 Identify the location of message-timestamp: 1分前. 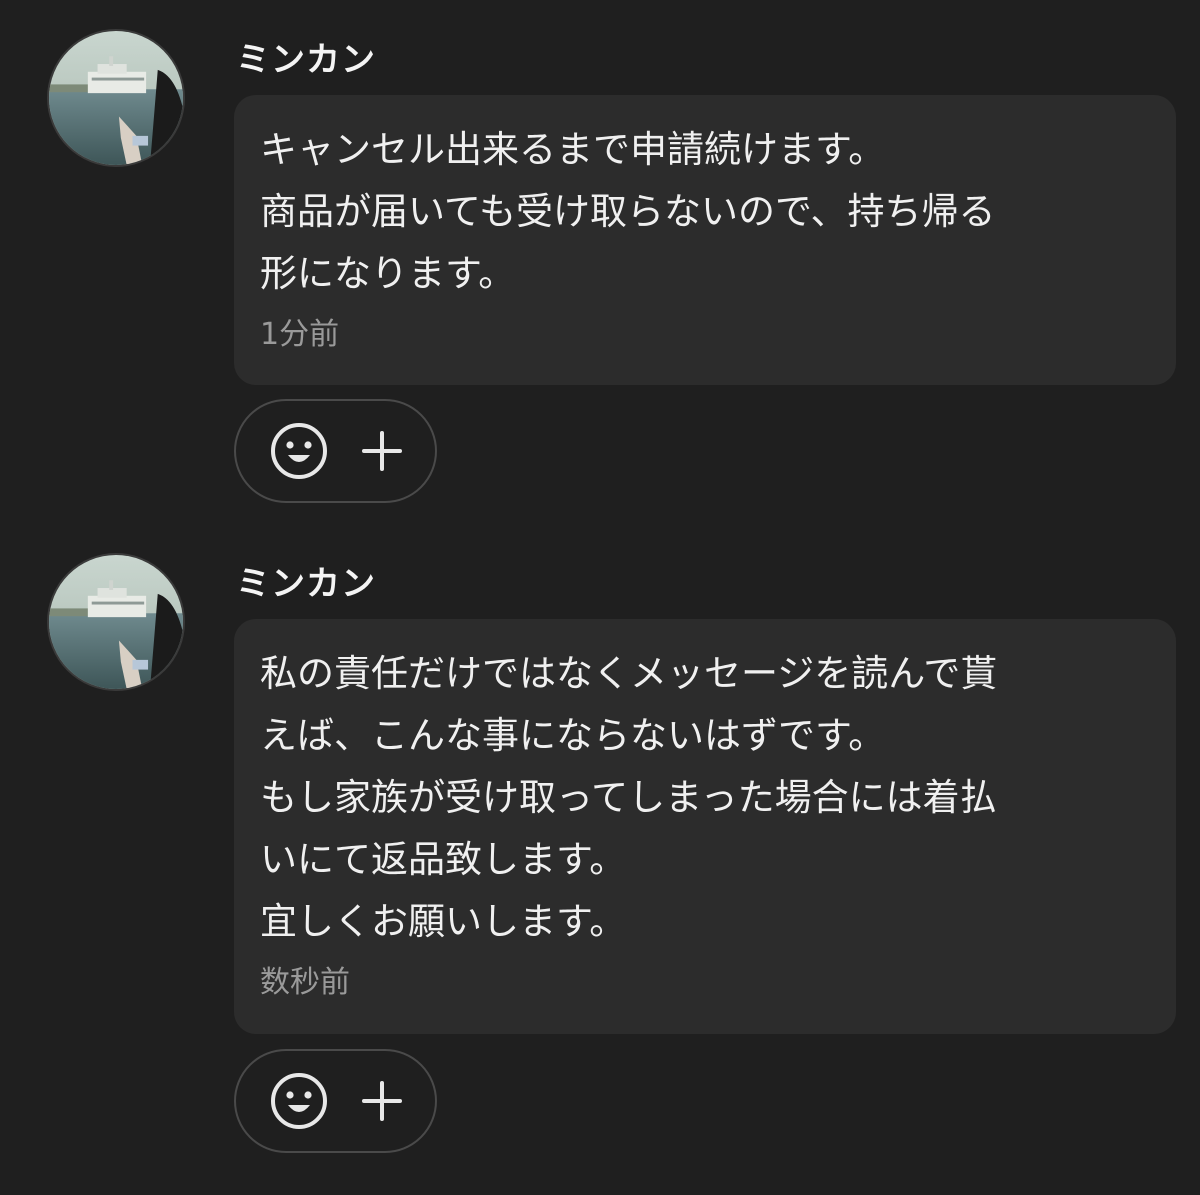
(300, 334).